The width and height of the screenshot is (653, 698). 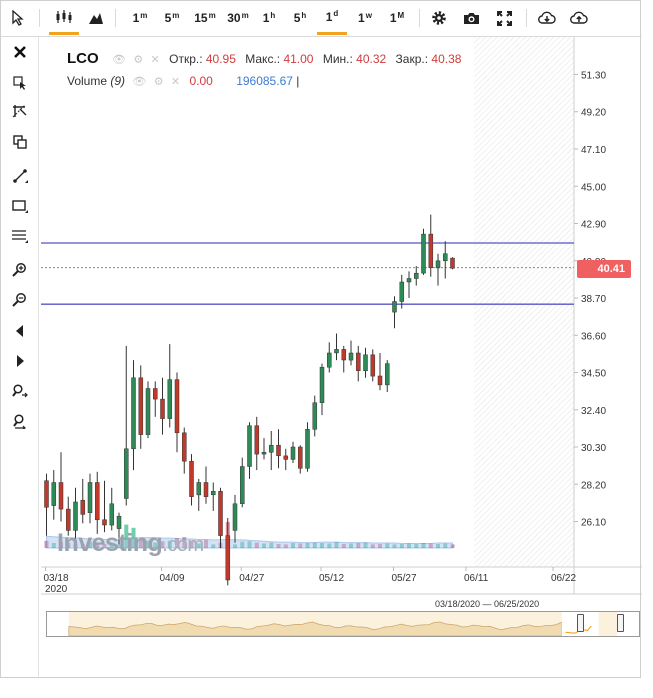 I want to click on upload-cloud-icon, so click(x=579, y=18).